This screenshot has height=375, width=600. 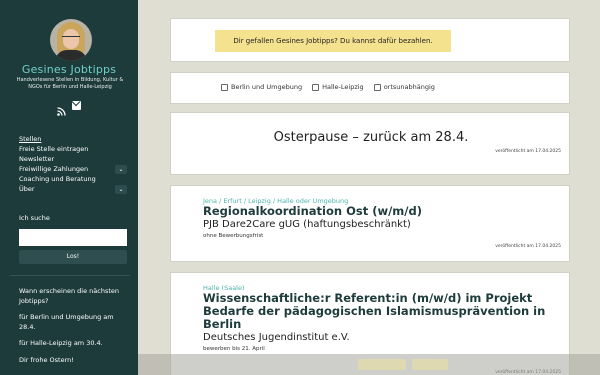 I want to click on job-title: Regionalkoordination Ost (w/m/d), so click(x=386, y=211).